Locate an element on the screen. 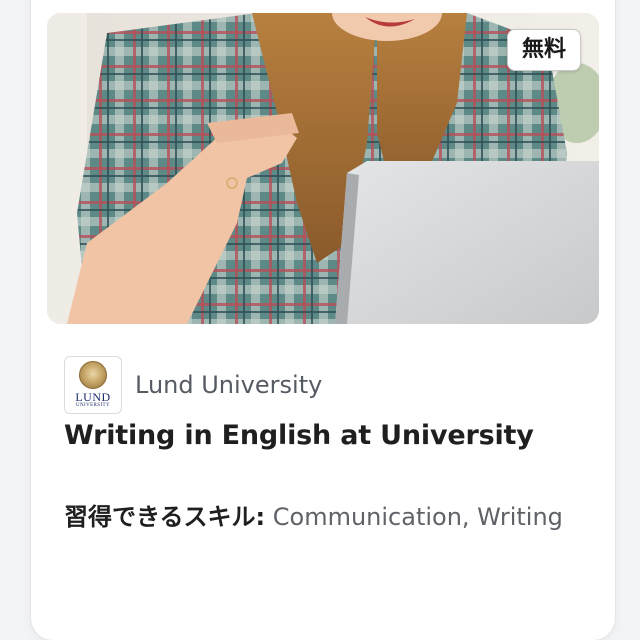 The width and height of the screenshot is (640, 640). course-title: Writing in English at University is located at coordinates (299, 435).